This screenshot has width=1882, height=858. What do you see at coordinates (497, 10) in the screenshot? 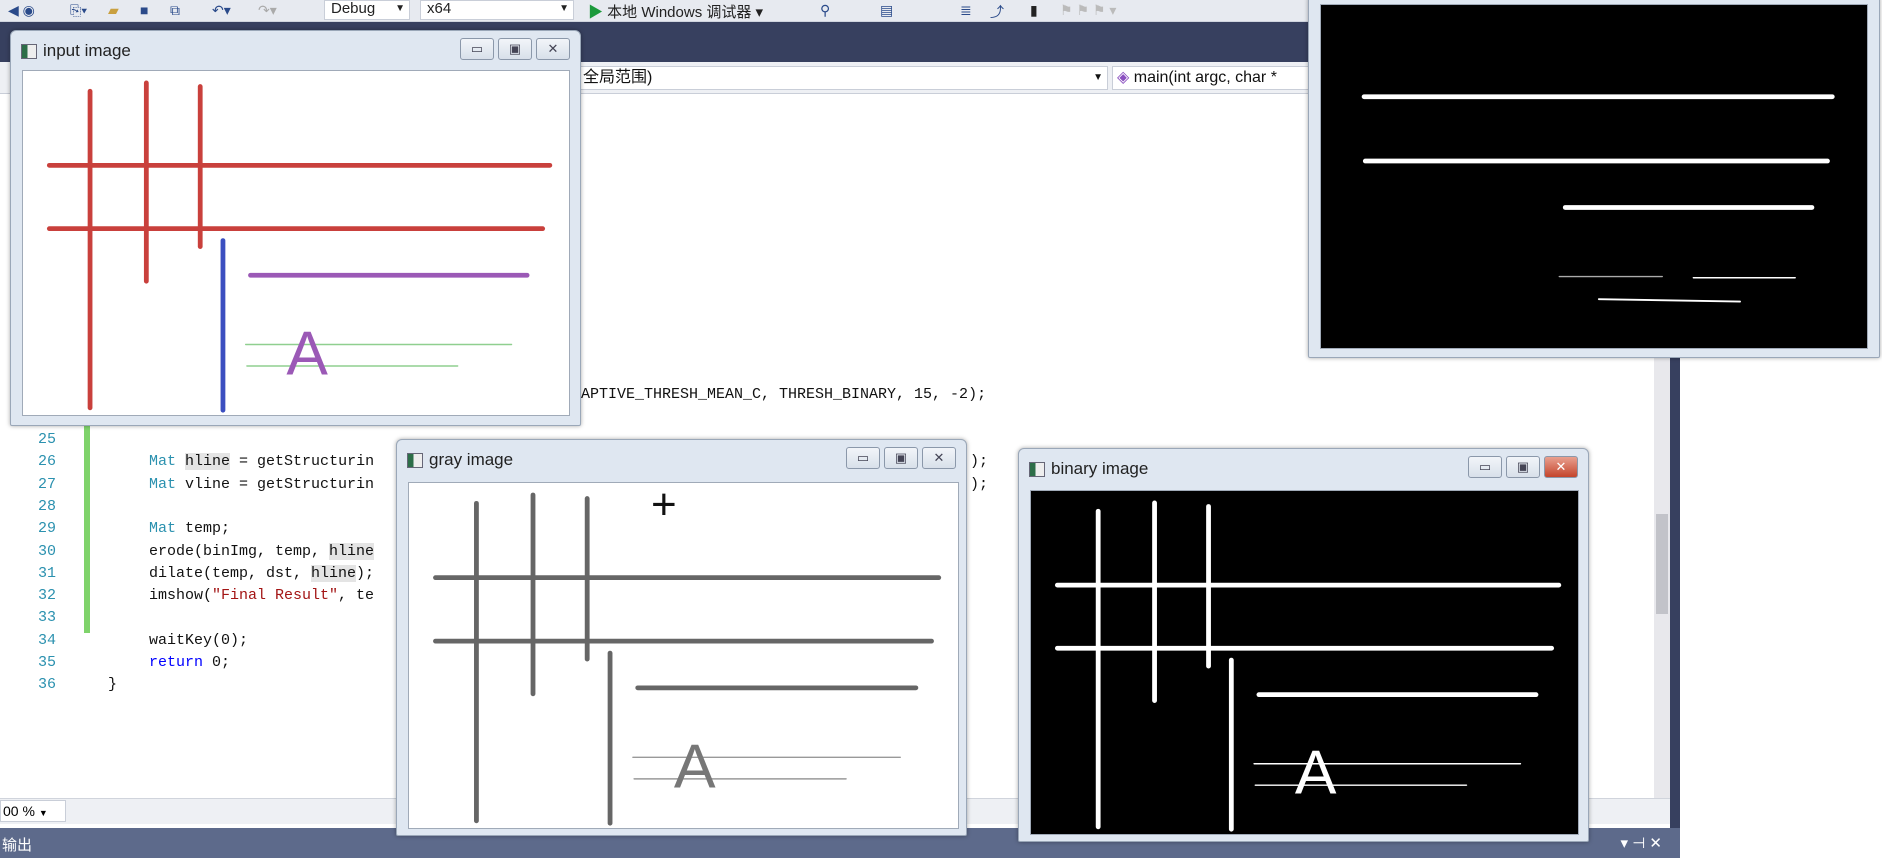
I see `platform-dropdown: x64 ▼` at bounding box center [497, 10].